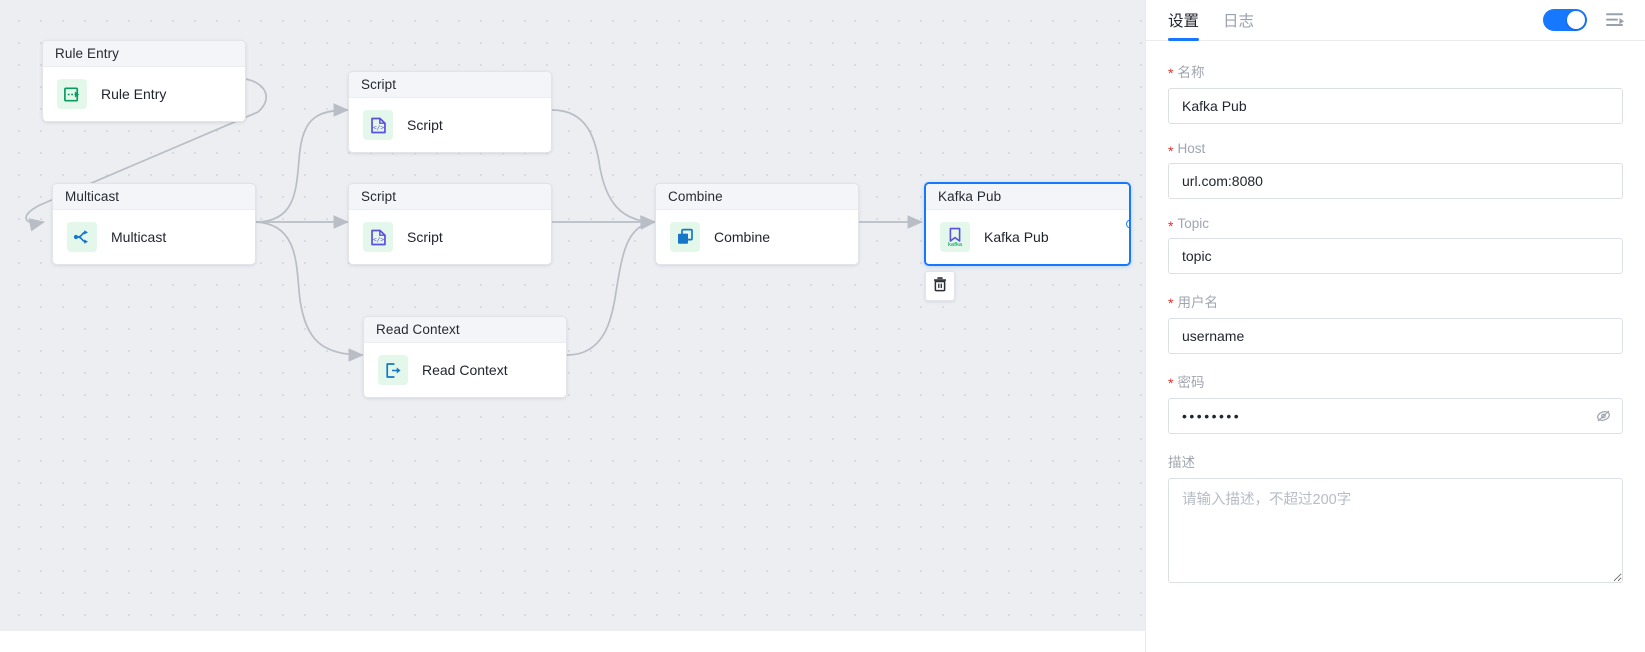 This screenshot has height=652, width=1645. I want to click on field-description: 描述, so click(1395, 519).